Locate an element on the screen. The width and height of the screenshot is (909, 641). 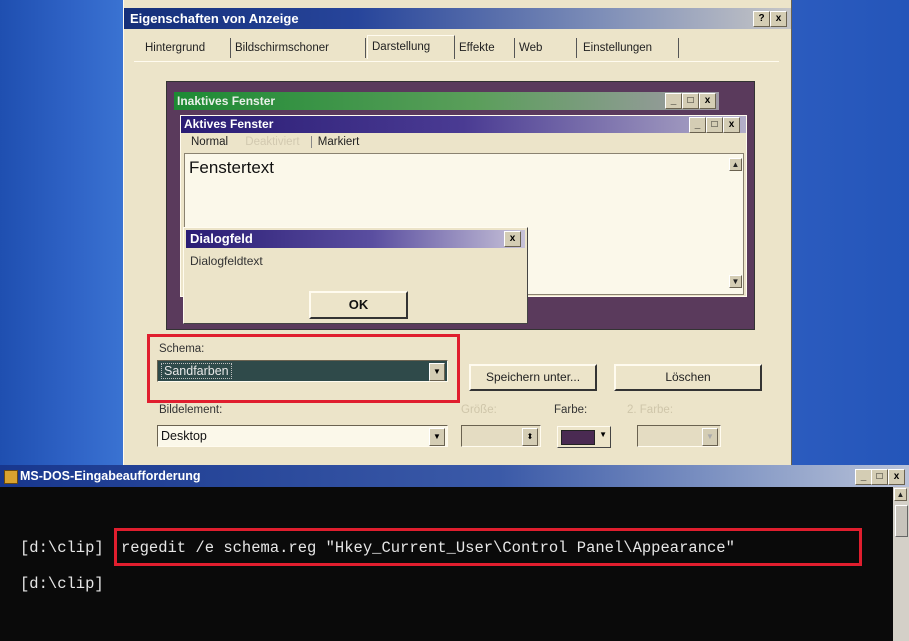
size-spinner: ⬍ is located at coordinates (501, 436).